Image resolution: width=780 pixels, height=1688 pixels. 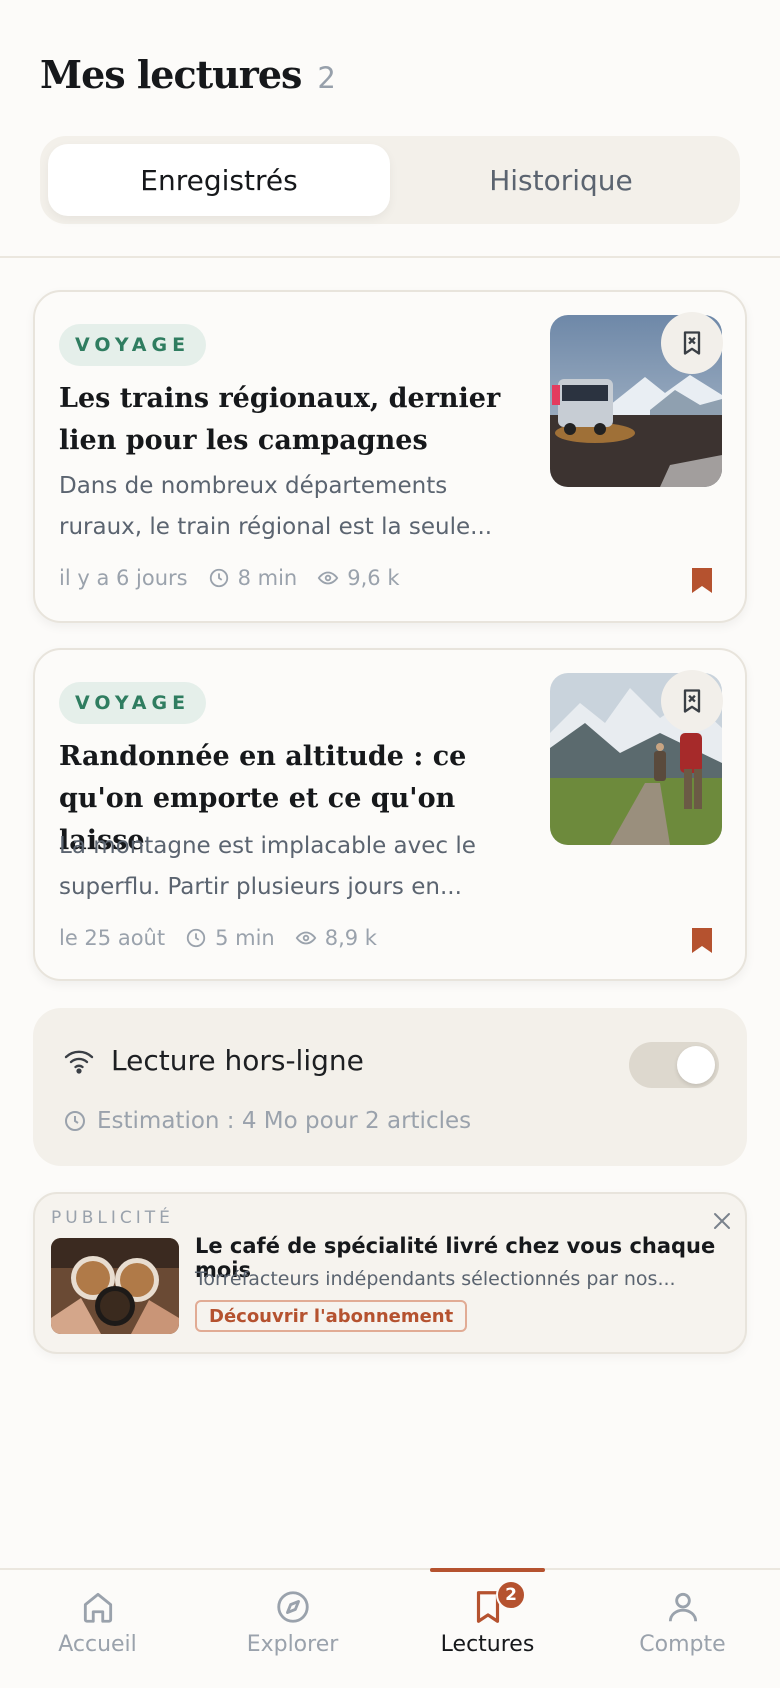 I want to click on estimate-text: Estimation : 4 Mo pour 2 articles, so click(x=284, y=1121).